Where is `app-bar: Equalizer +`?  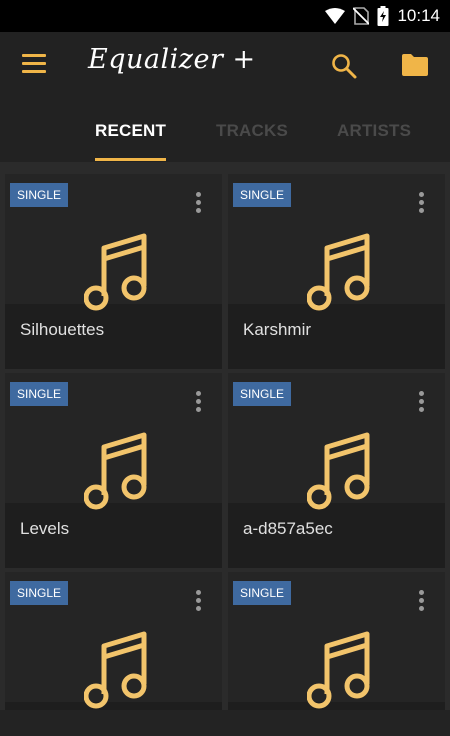 app-bar: Equalizer + is located at coordinates (225, 66).